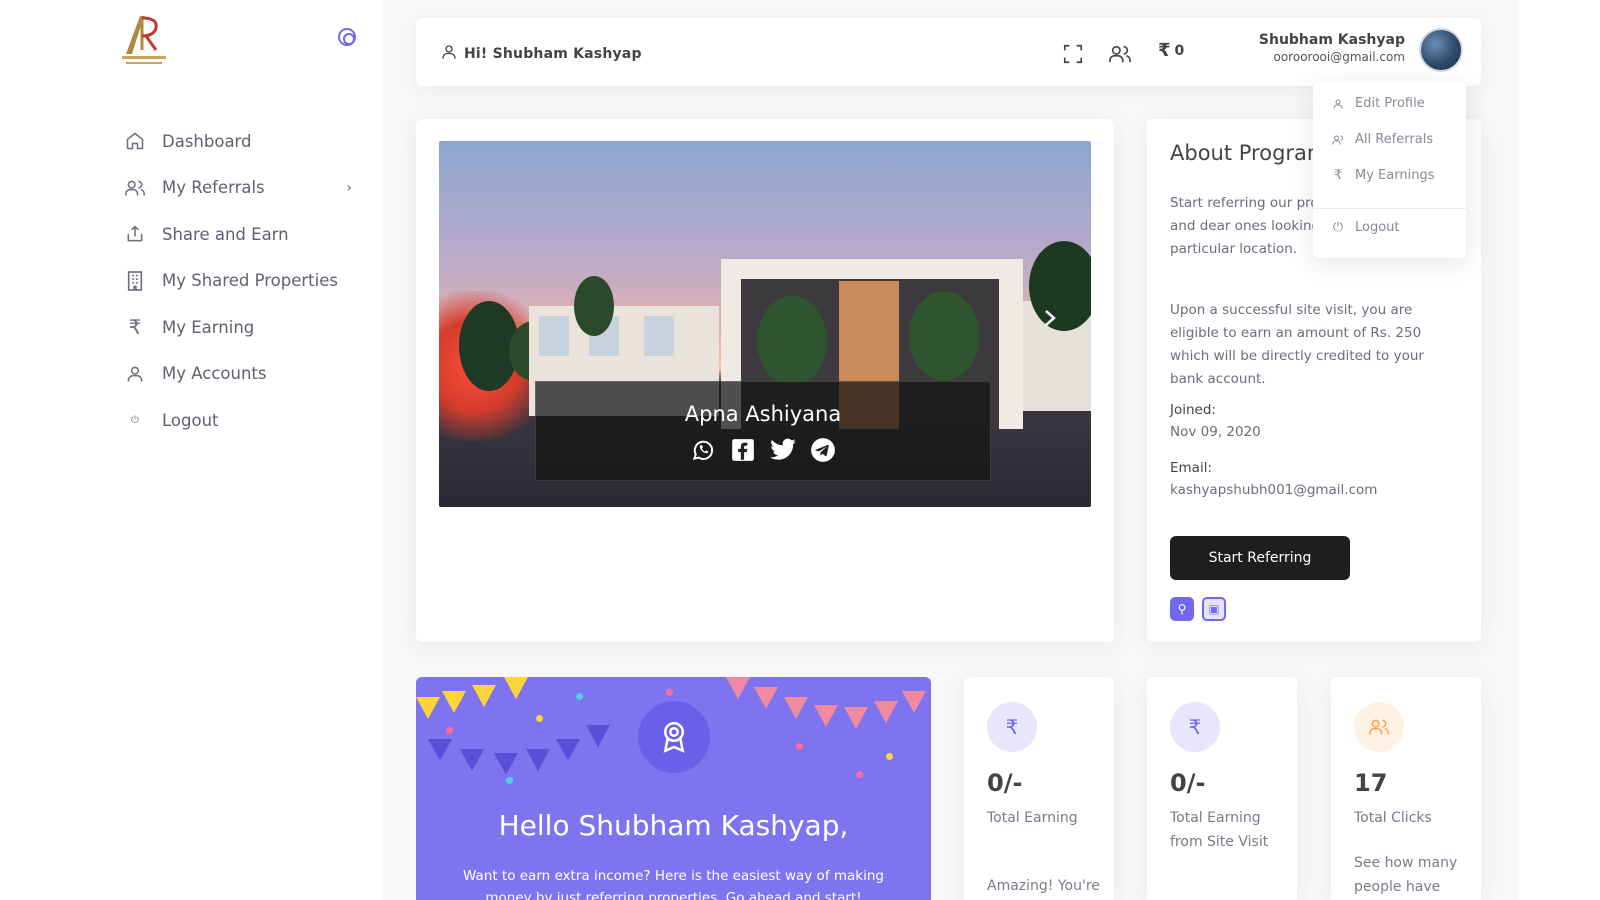  I want to click on sidebar-item-my-referrals: My Referrals ›, so click(244, 188).